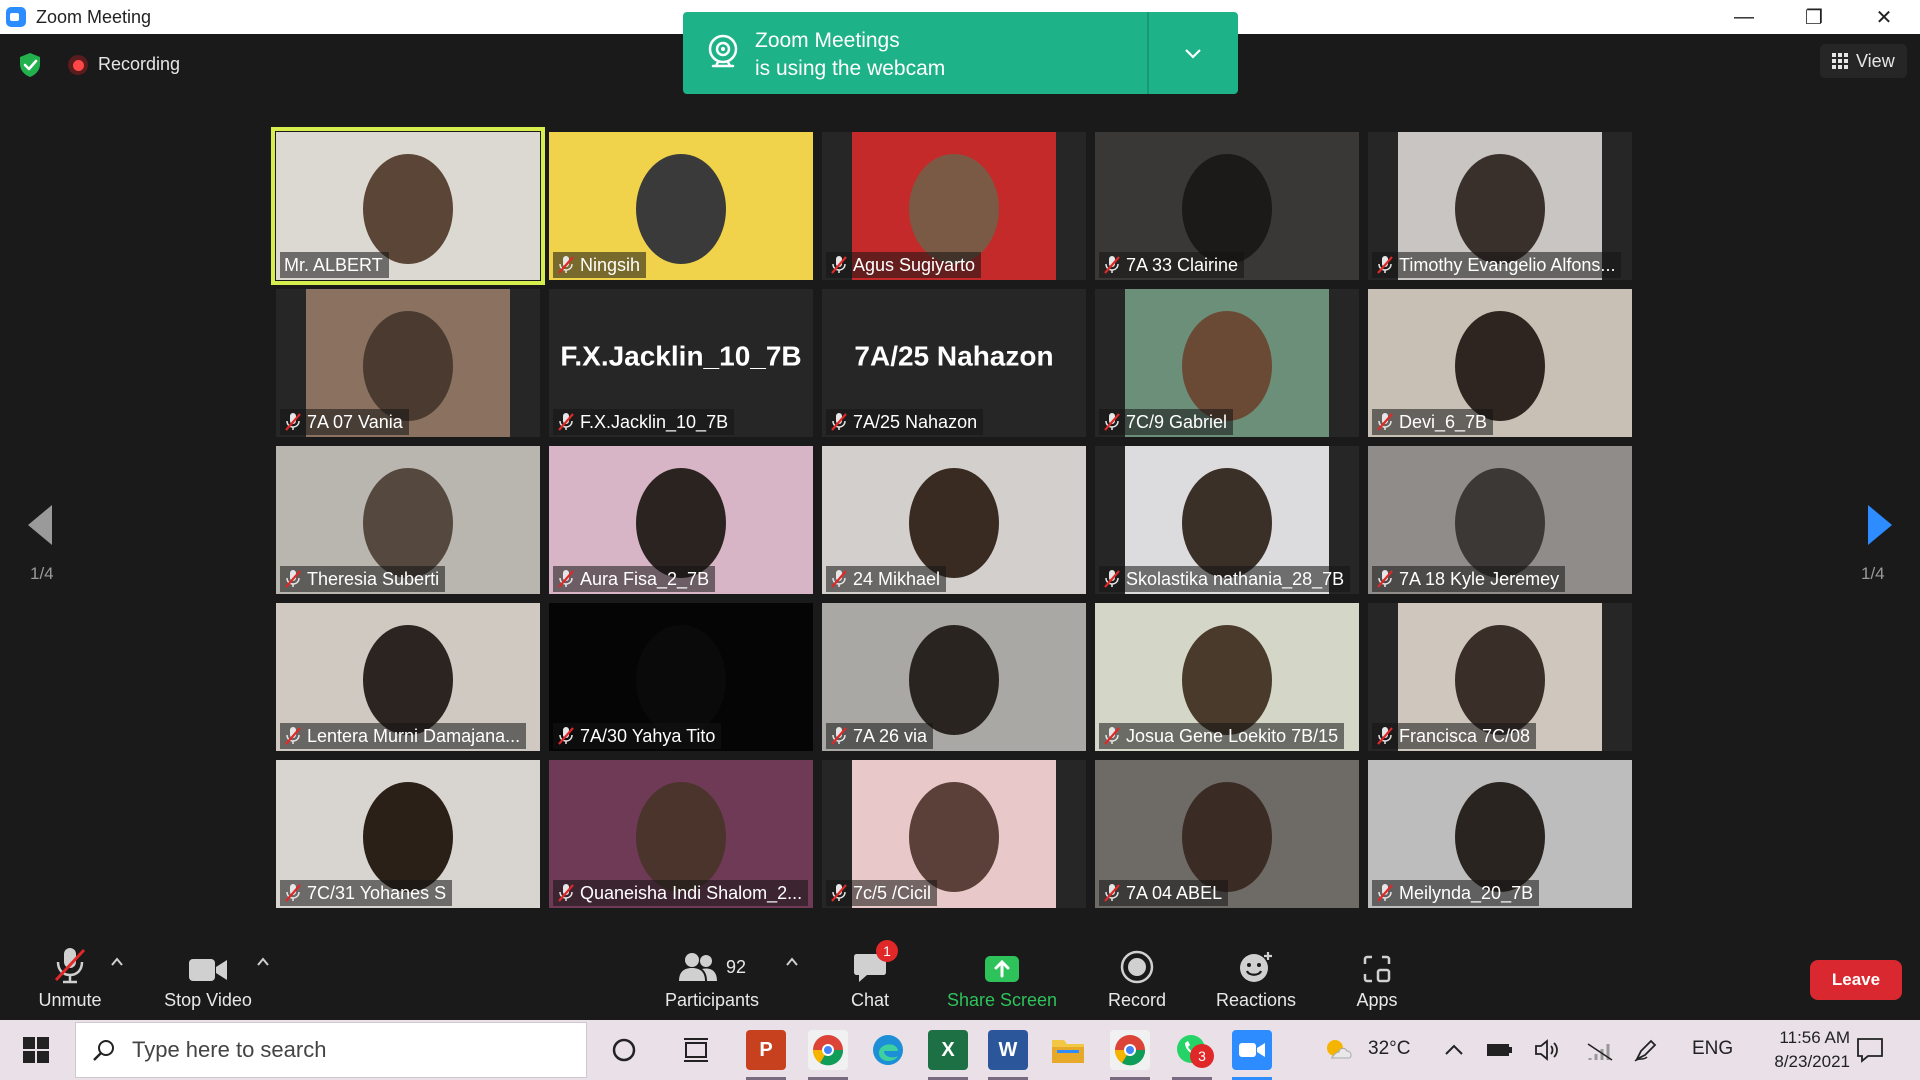  What do you see at coordinates (1840, 61) in the screenshot?
I see `grid-view-icon` at bounding box center [1840, 61].